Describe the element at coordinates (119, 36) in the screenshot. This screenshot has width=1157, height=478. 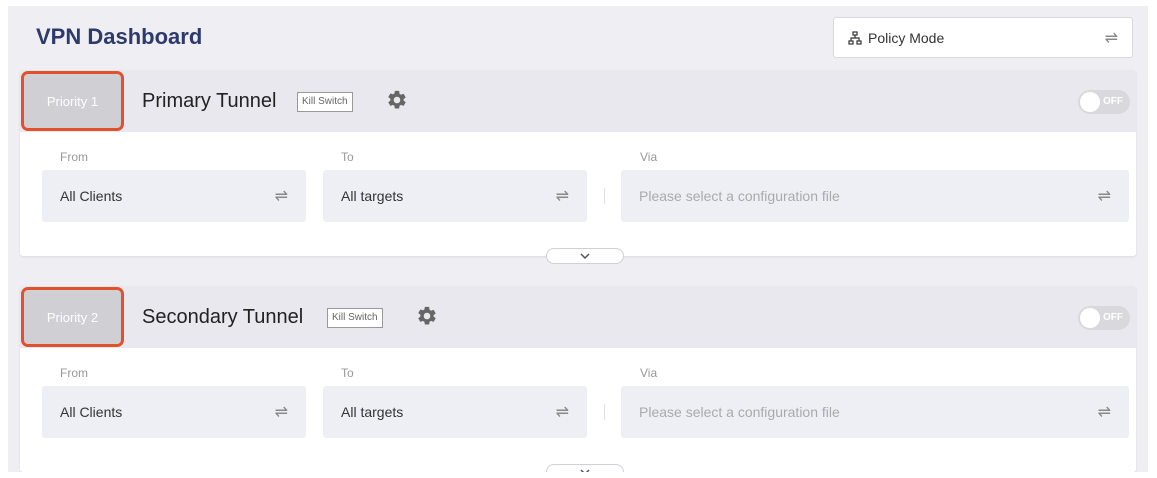
I see `page-title: VPN Dashboard` at that location.